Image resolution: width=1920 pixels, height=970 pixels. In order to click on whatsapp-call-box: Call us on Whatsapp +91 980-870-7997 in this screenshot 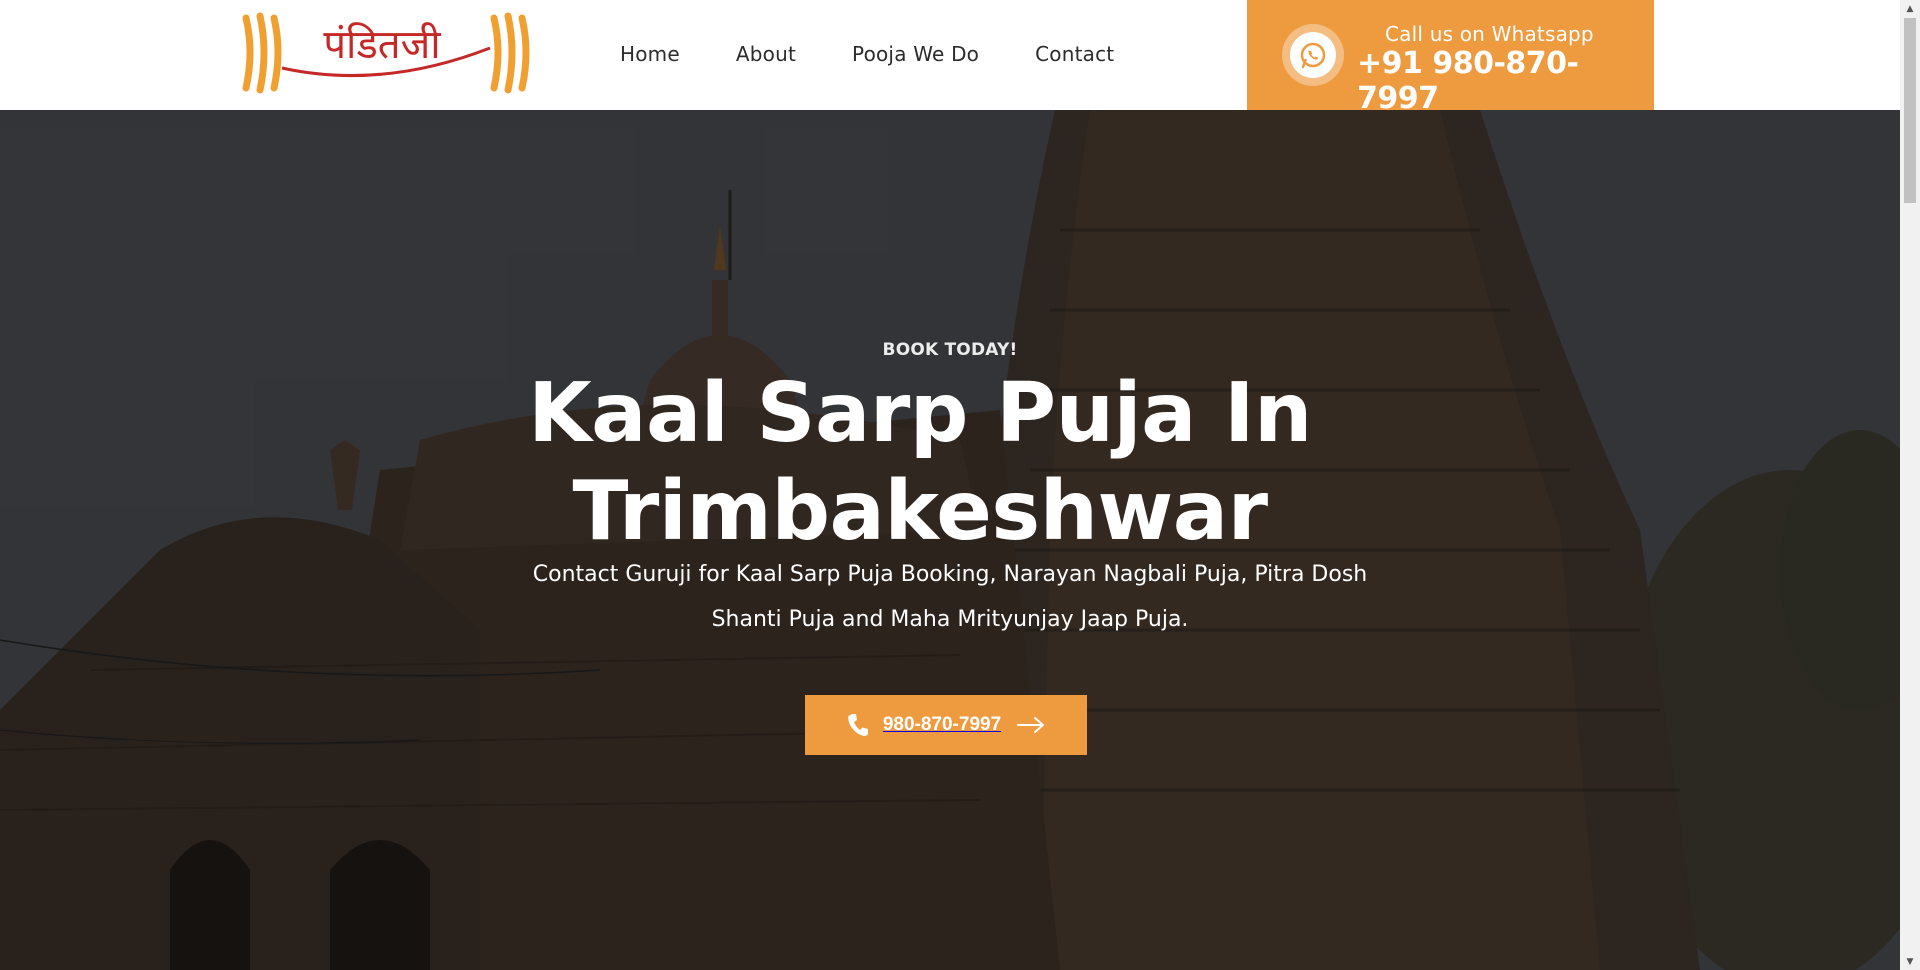, I will do `click(1450, 58)`.